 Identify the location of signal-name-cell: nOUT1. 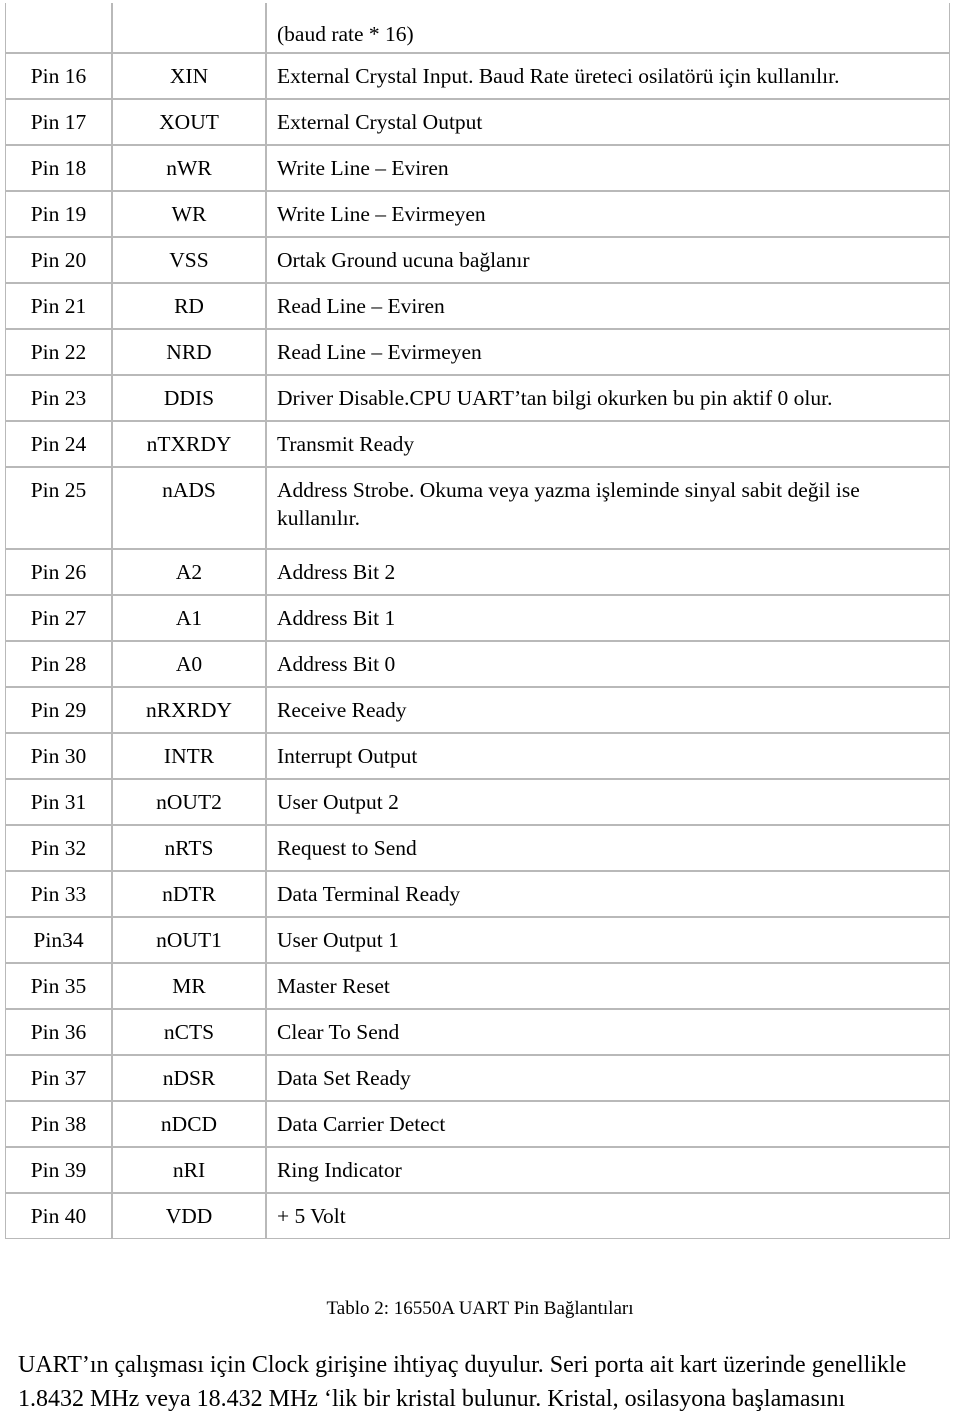
(189, 940).